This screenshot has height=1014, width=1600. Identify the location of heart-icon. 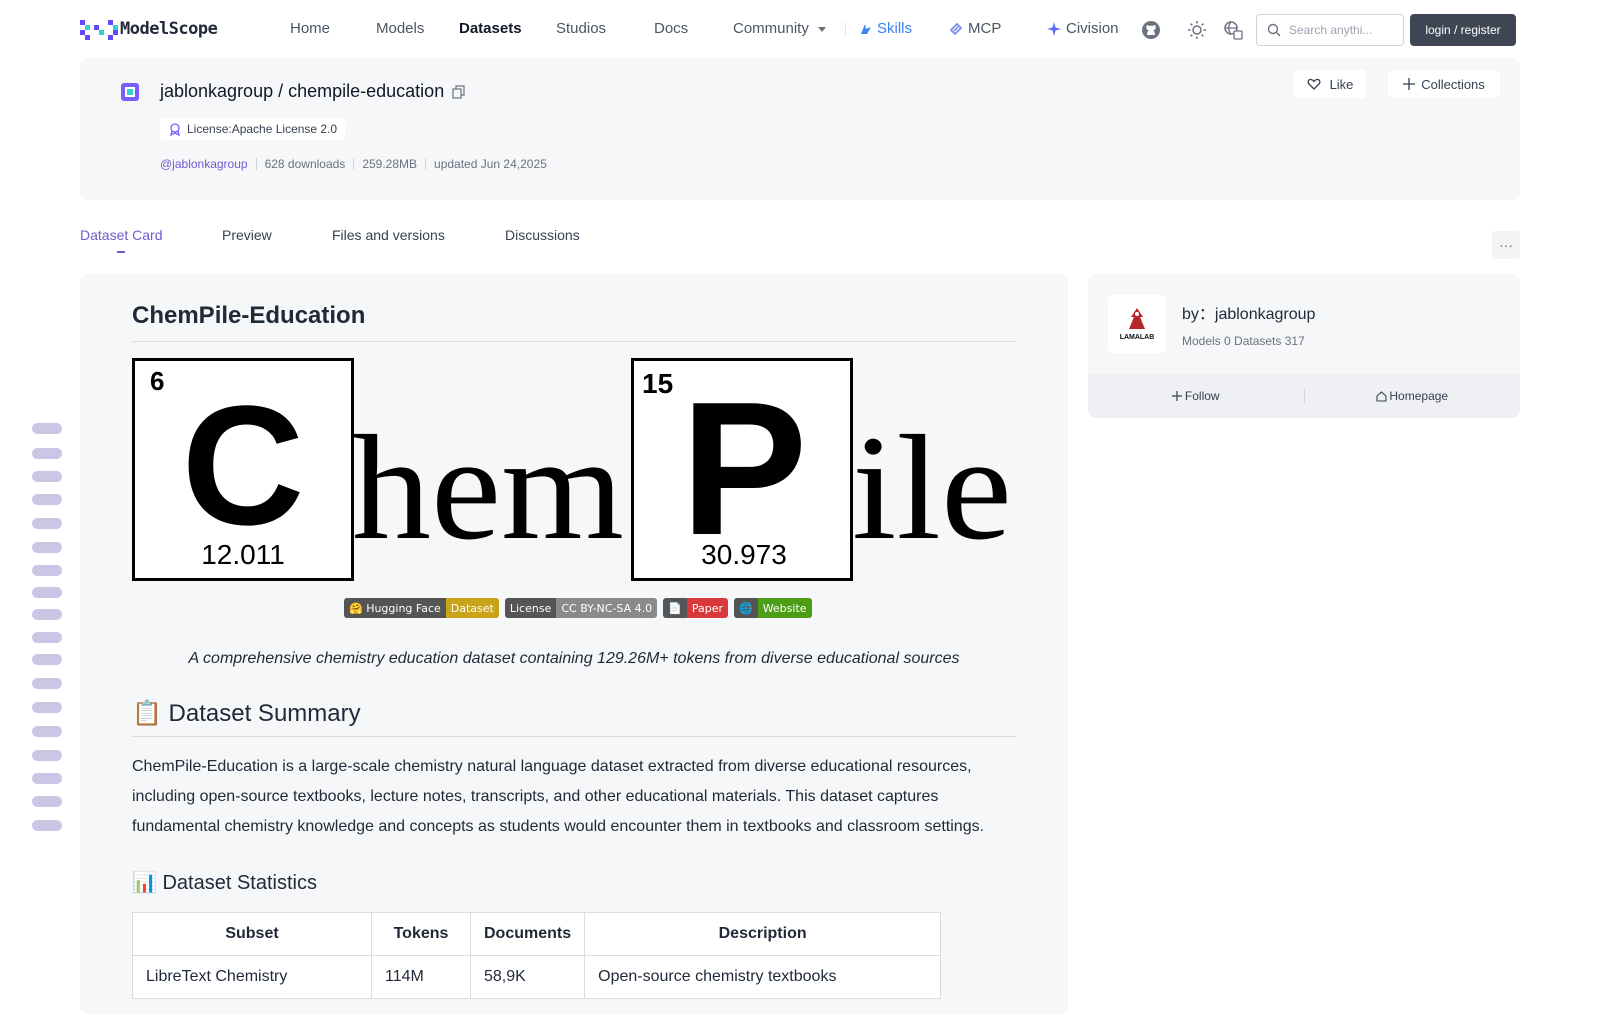
(1314, 84).